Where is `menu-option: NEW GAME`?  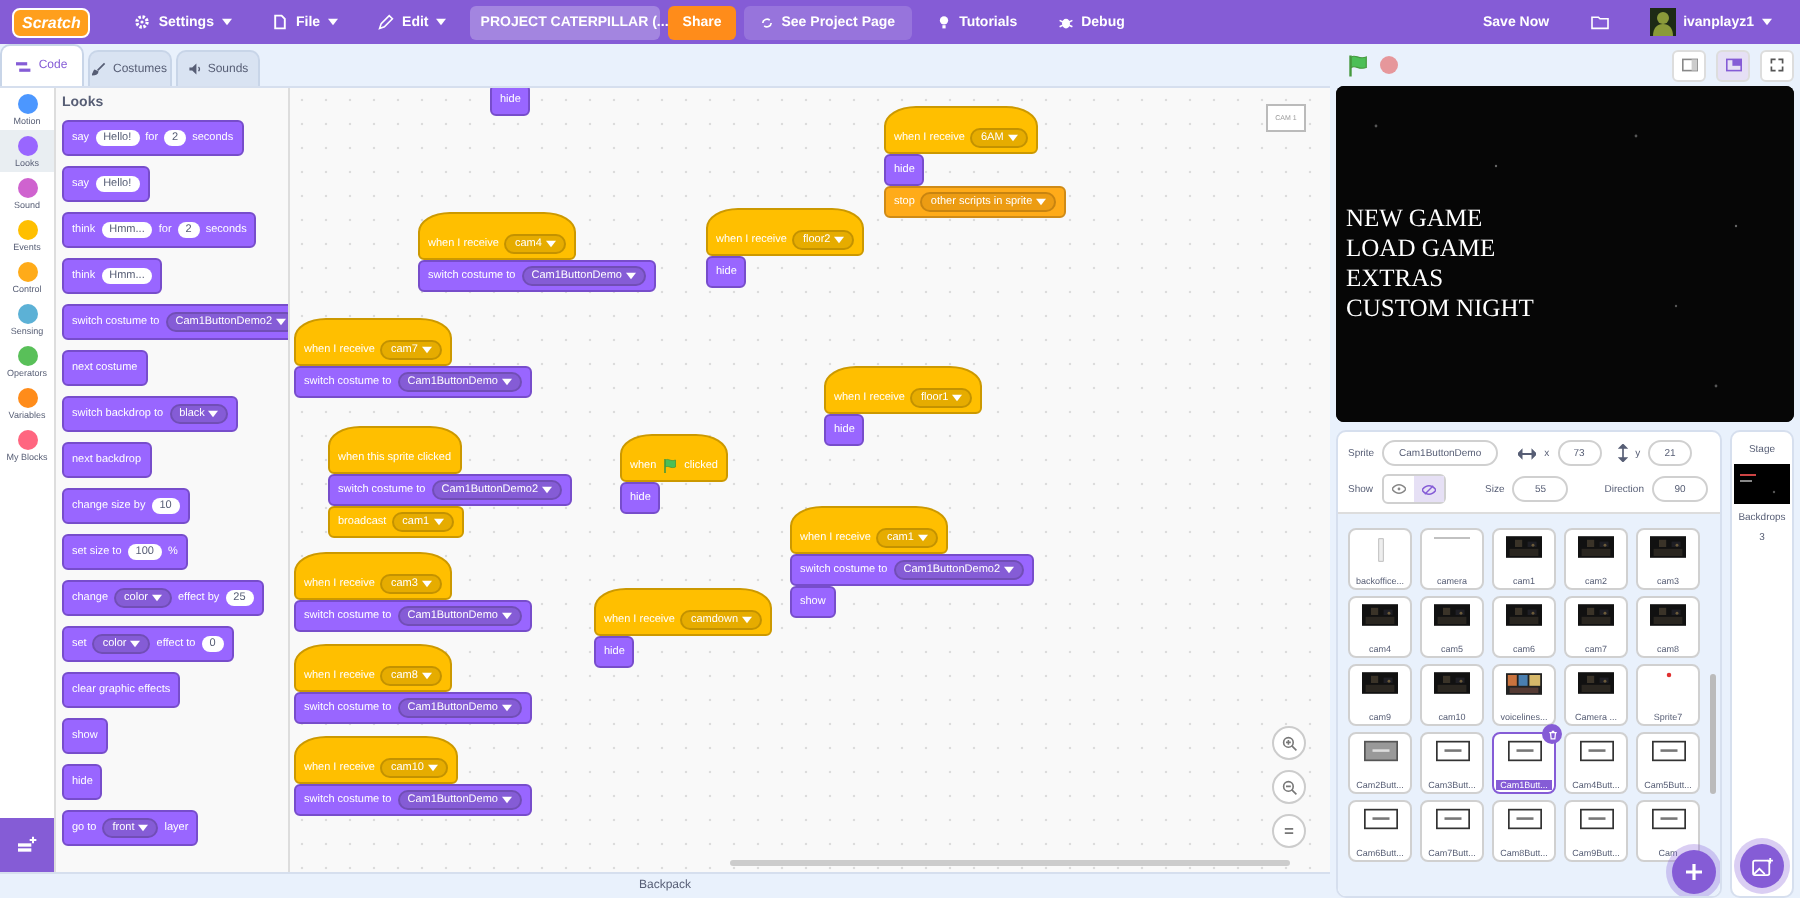
menu-option: NEW GAME is located at coordinates (1440, 219).